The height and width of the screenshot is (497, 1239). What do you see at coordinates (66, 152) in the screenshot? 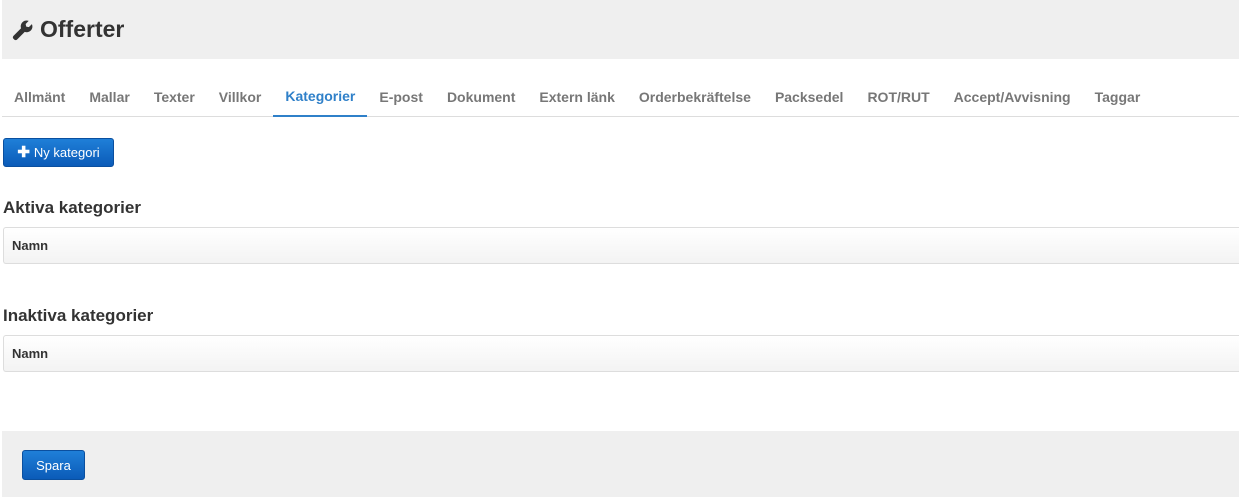
I see `new-category-label: Ny kategori` at bounding box center [66, 152].